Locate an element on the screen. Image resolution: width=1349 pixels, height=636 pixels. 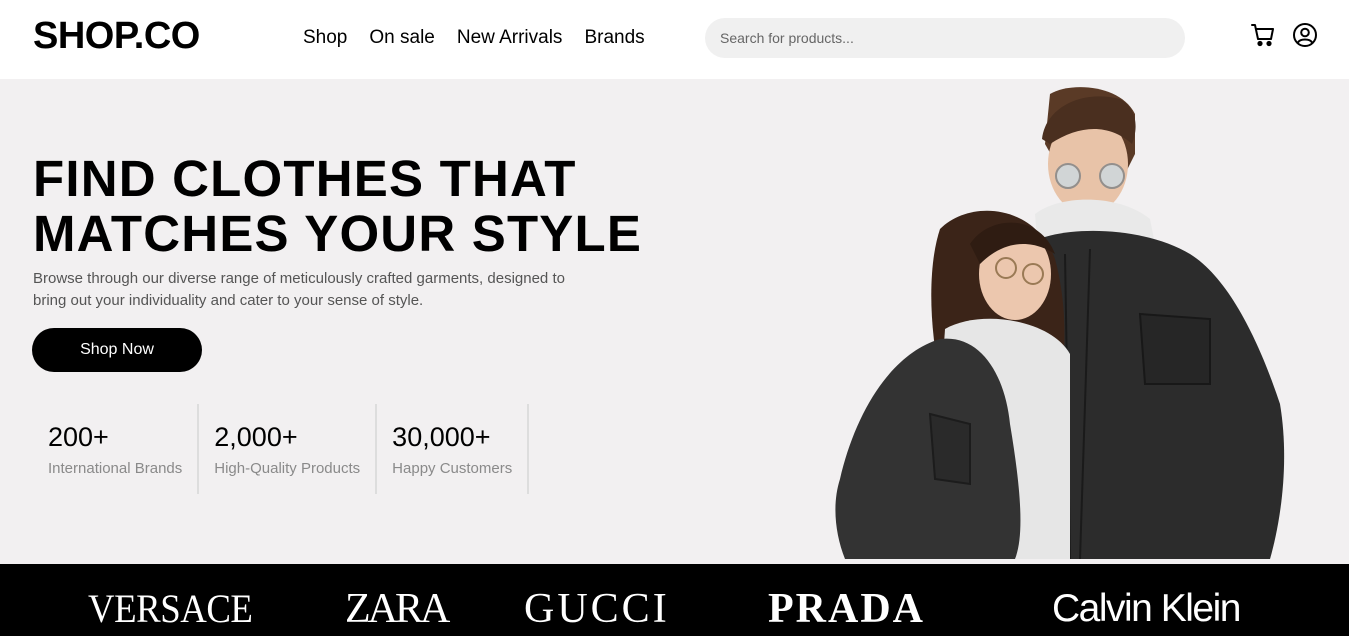
site-logo: SHOP.CO is located at coordinates (116, 36).